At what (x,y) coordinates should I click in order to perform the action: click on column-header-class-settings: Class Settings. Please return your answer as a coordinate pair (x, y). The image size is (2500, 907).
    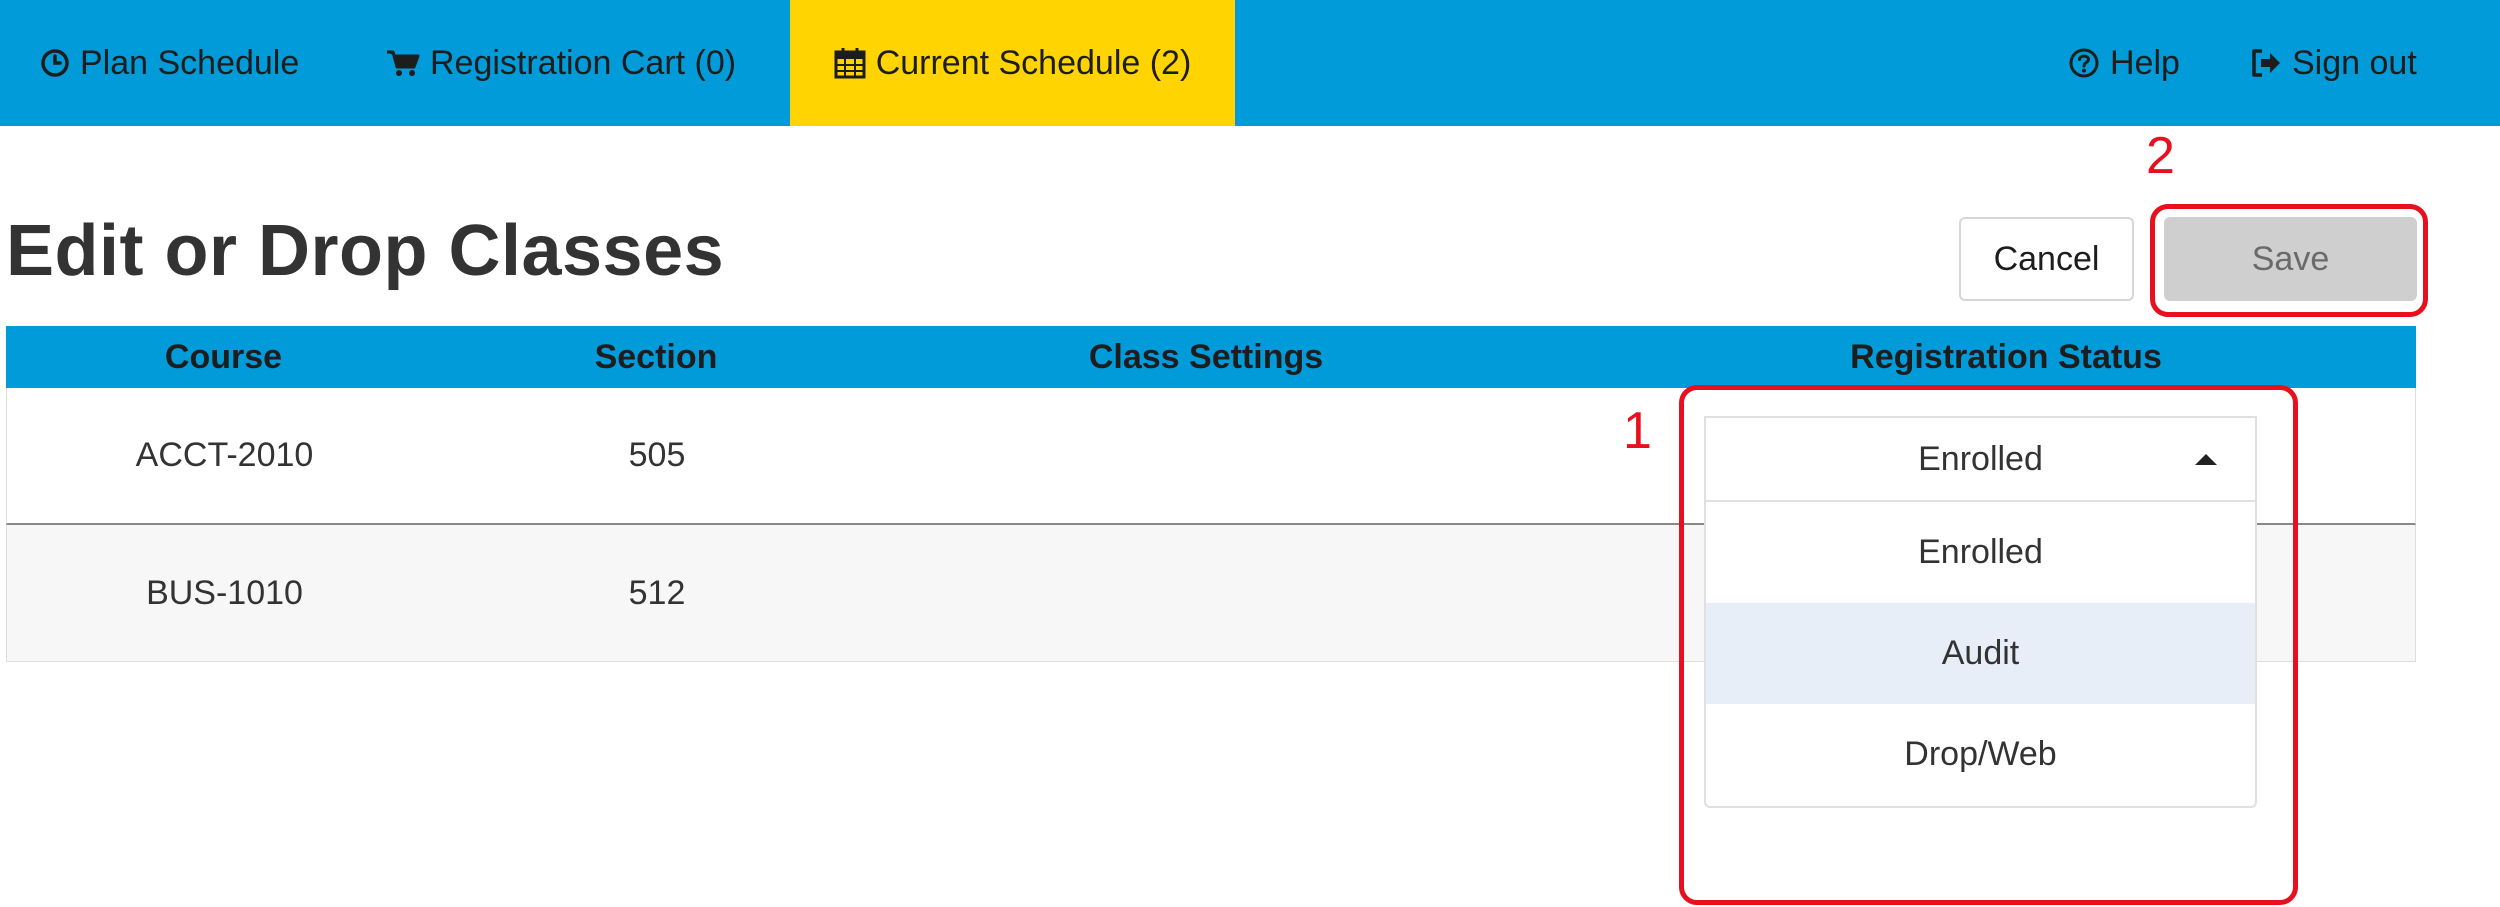
    Looking at the image, I should click on (1206, 356).